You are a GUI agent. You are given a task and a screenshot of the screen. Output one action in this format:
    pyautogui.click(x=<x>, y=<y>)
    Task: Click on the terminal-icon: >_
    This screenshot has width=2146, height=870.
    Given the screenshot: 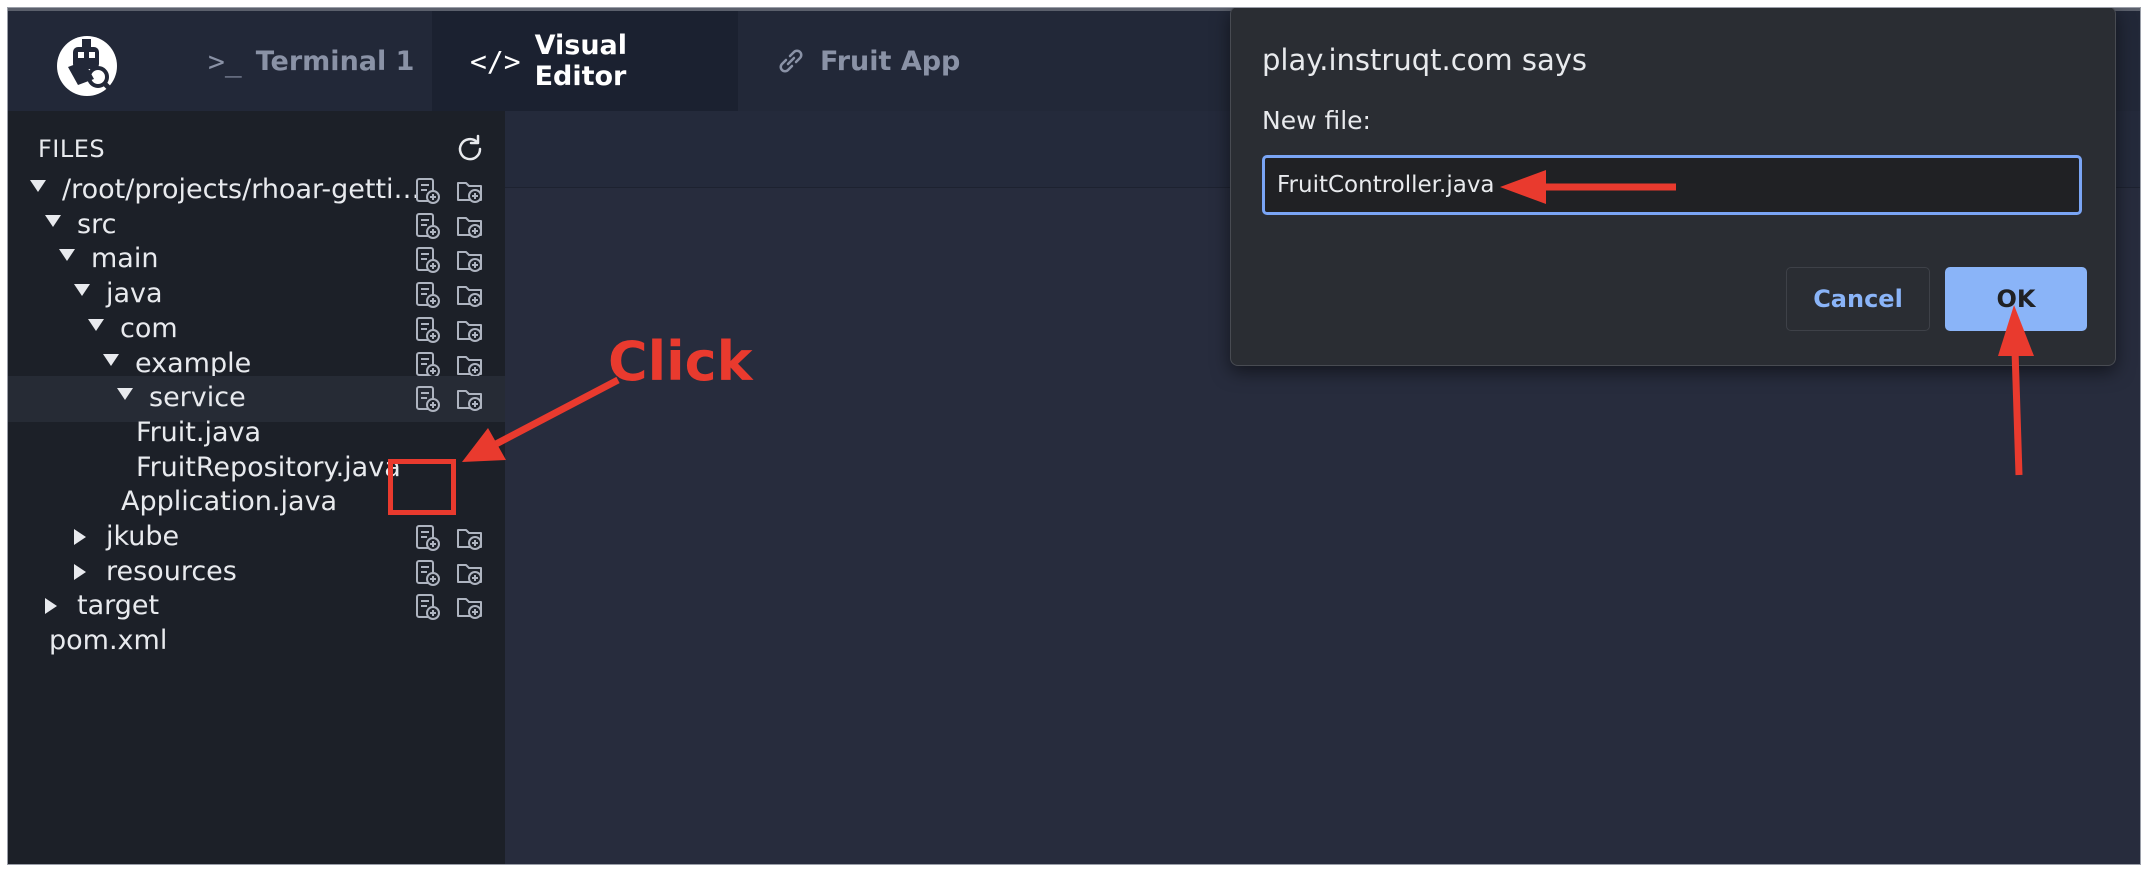 What is the action you would take?
    pyautogui.click(x=225, y=61)
    